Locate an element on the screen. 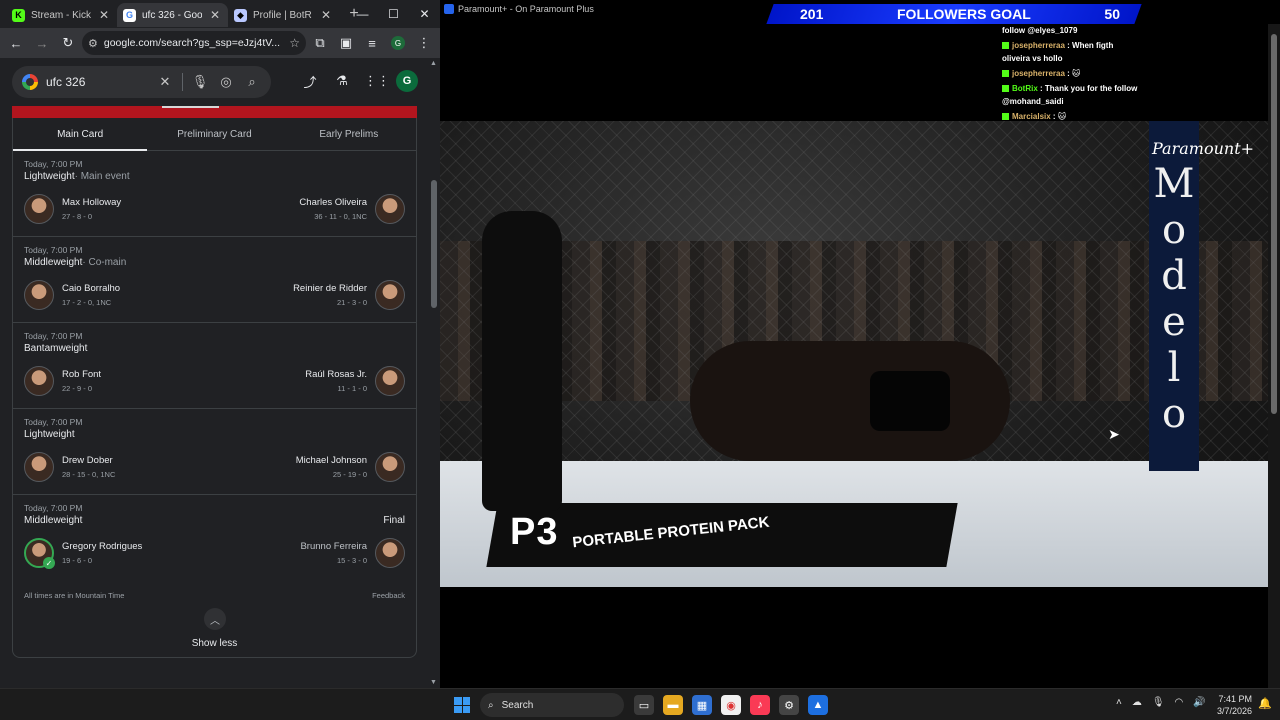  tab-kick: K Stream - Kick ✕ is located at coordinates (61, 15).